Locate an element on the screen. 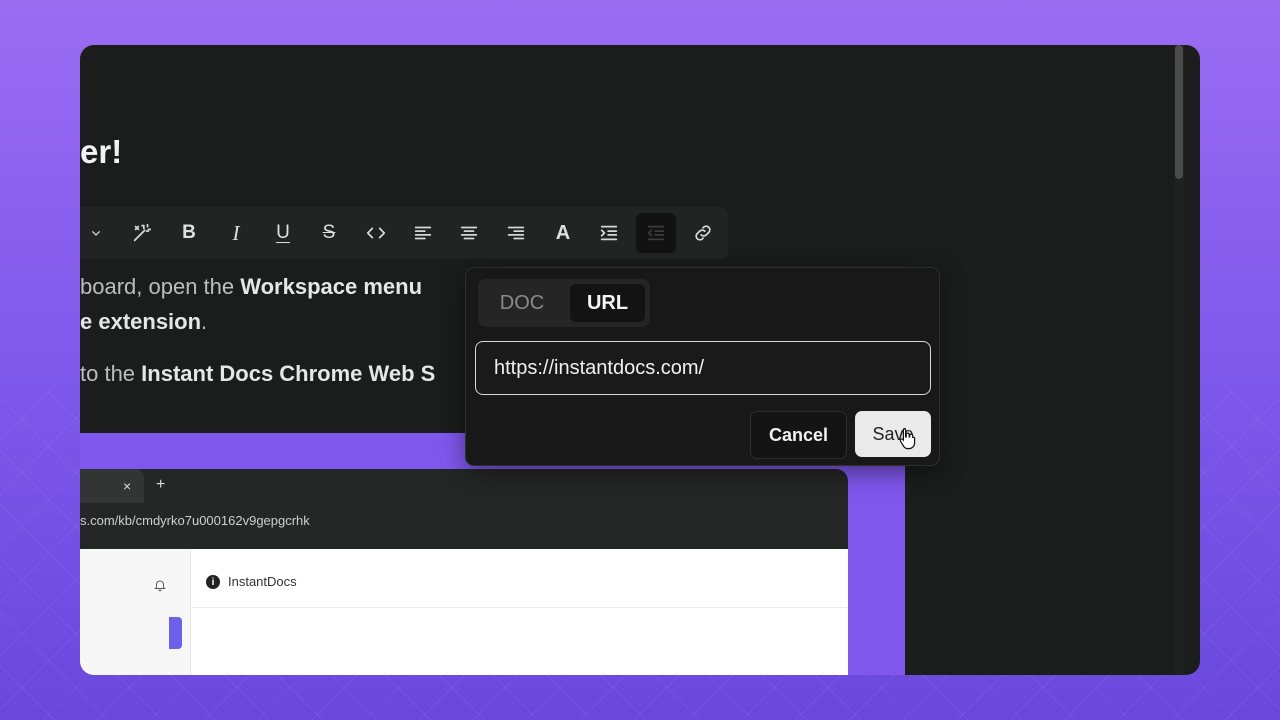 The height and width of the screenshot is (720, 1280). browser-tab: × is located at coordinates (112, 486).